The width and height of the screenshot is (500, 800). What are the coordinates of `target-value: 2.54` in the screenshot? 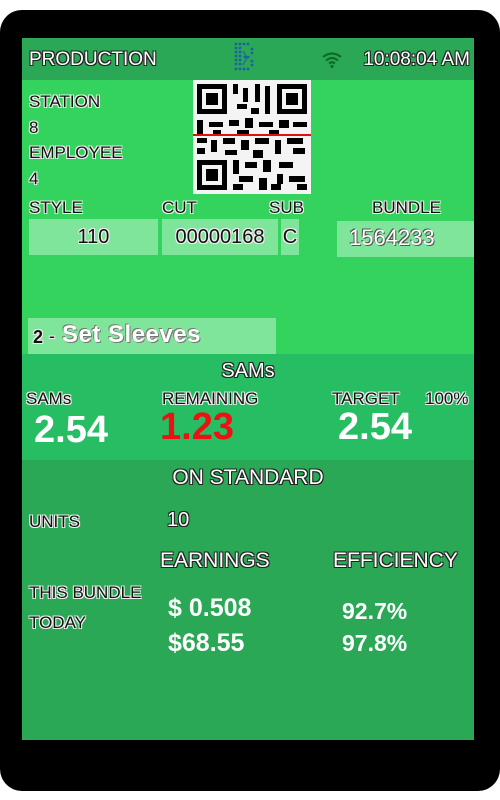 It's located at (375, 427).